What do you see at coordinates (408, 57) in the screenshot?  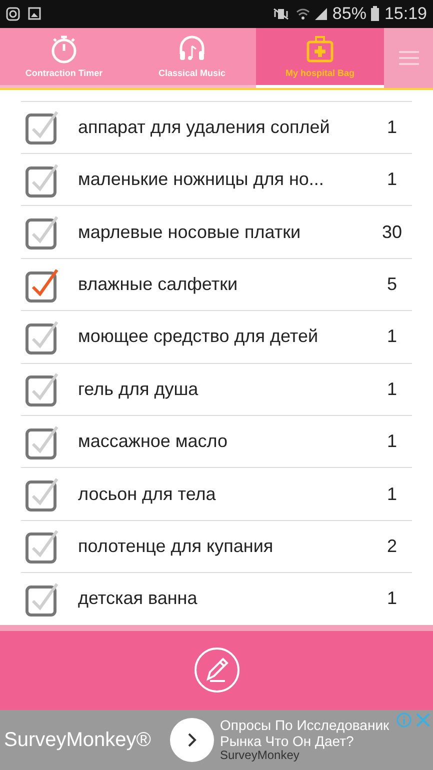 I see `menu-icon` at bounding box center [408, 57].